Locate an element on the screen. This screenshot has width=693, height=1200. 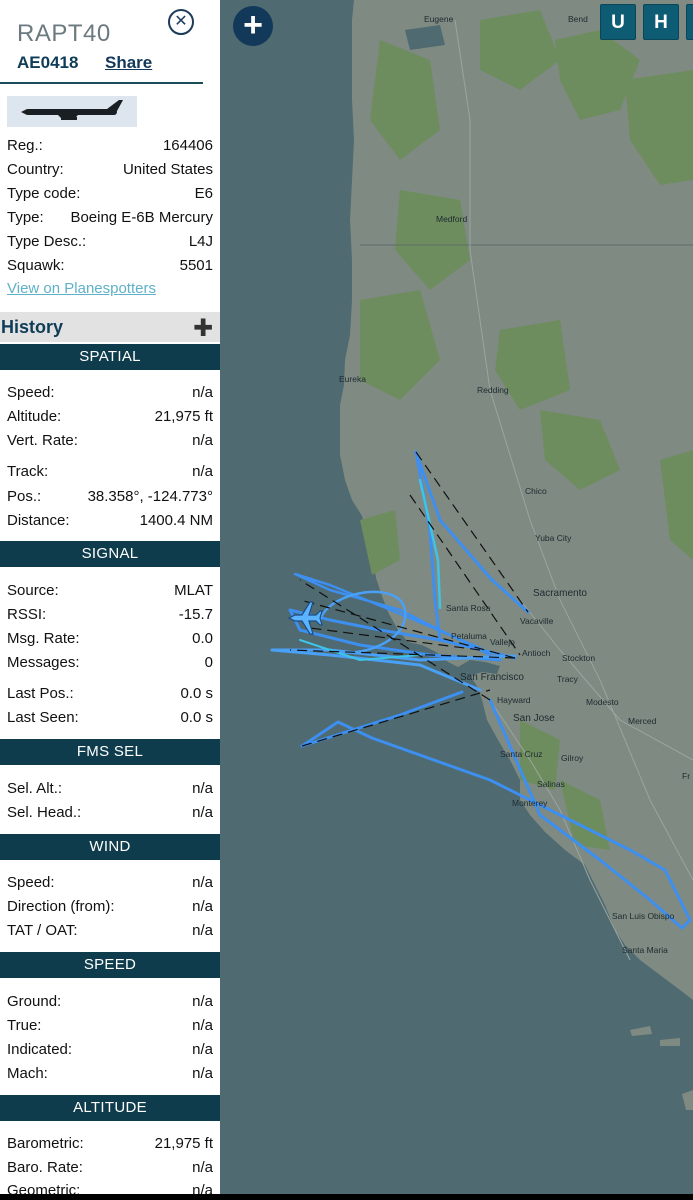
section-header-spatial: SPATIAL is located at coordinates (110, 357).